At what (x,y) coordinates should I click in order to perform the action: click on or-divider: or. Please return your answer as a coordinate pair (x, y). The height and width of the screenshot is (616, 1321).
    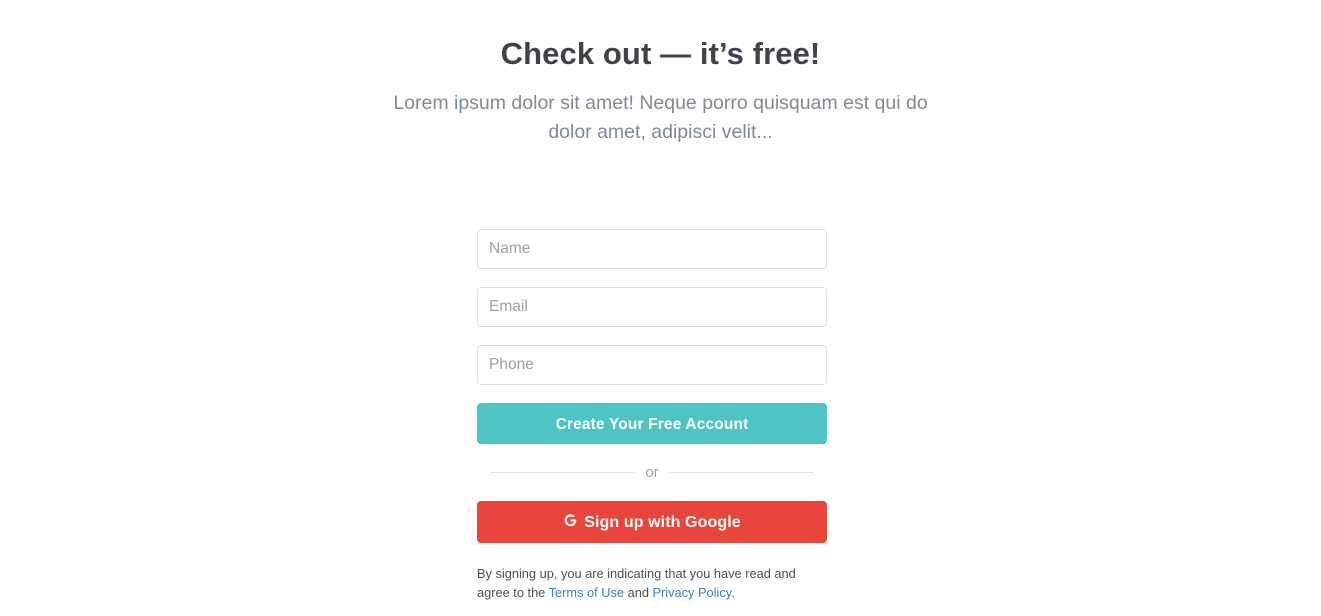
    Looking at the image, I should click on (652, 472).